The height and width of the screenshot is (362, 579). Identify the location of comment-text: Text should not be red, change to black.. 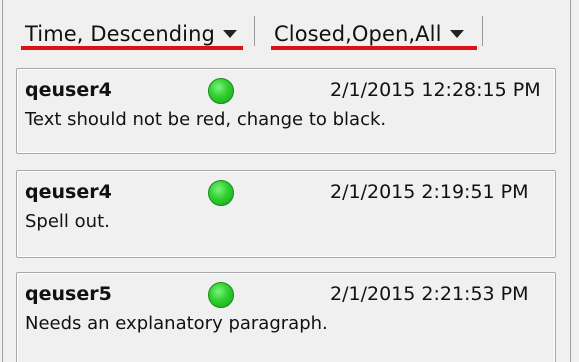
(206, 119).